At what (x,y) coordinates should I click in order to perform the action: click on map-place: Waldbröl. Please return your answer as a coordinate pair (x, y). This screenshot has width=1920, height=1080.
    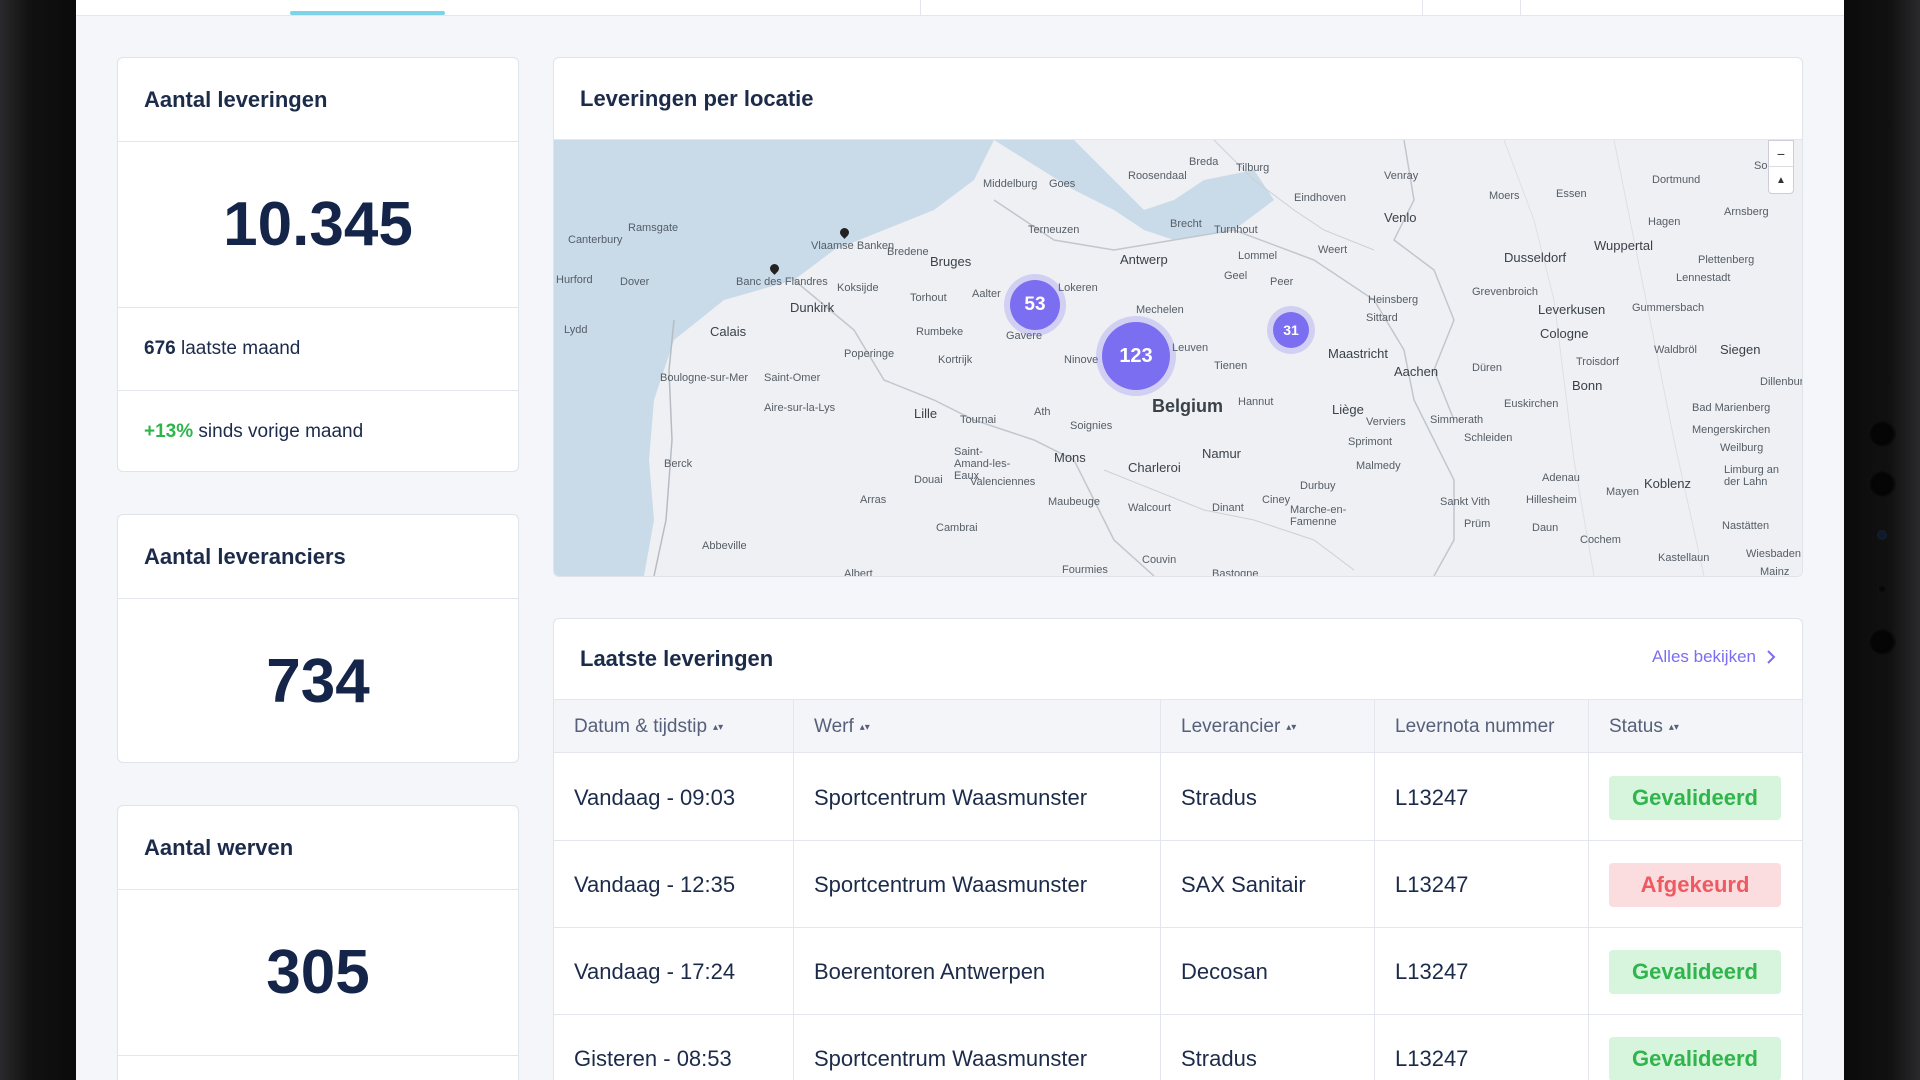
    Looking at the image, I should click on (1675, 350).